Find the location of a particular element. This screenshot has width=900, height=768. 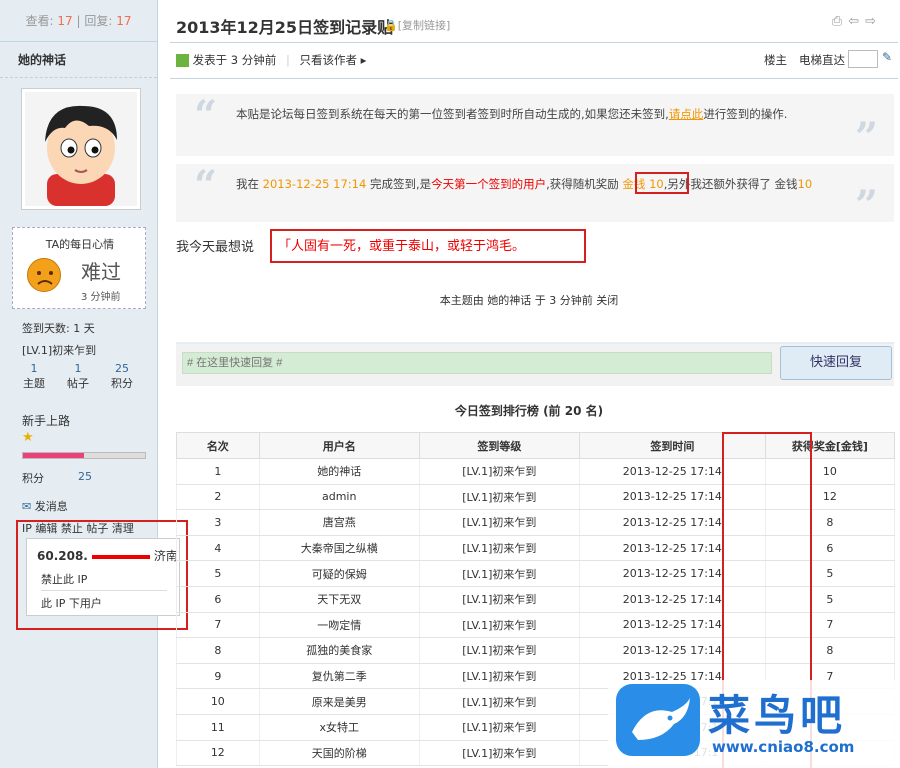

bird-logo-icon is located at coordinates (658, 720).